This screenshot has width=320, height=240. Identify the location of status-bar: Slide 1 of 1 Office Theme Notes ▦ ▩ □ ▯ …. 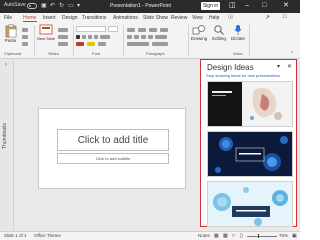
(150, 235).